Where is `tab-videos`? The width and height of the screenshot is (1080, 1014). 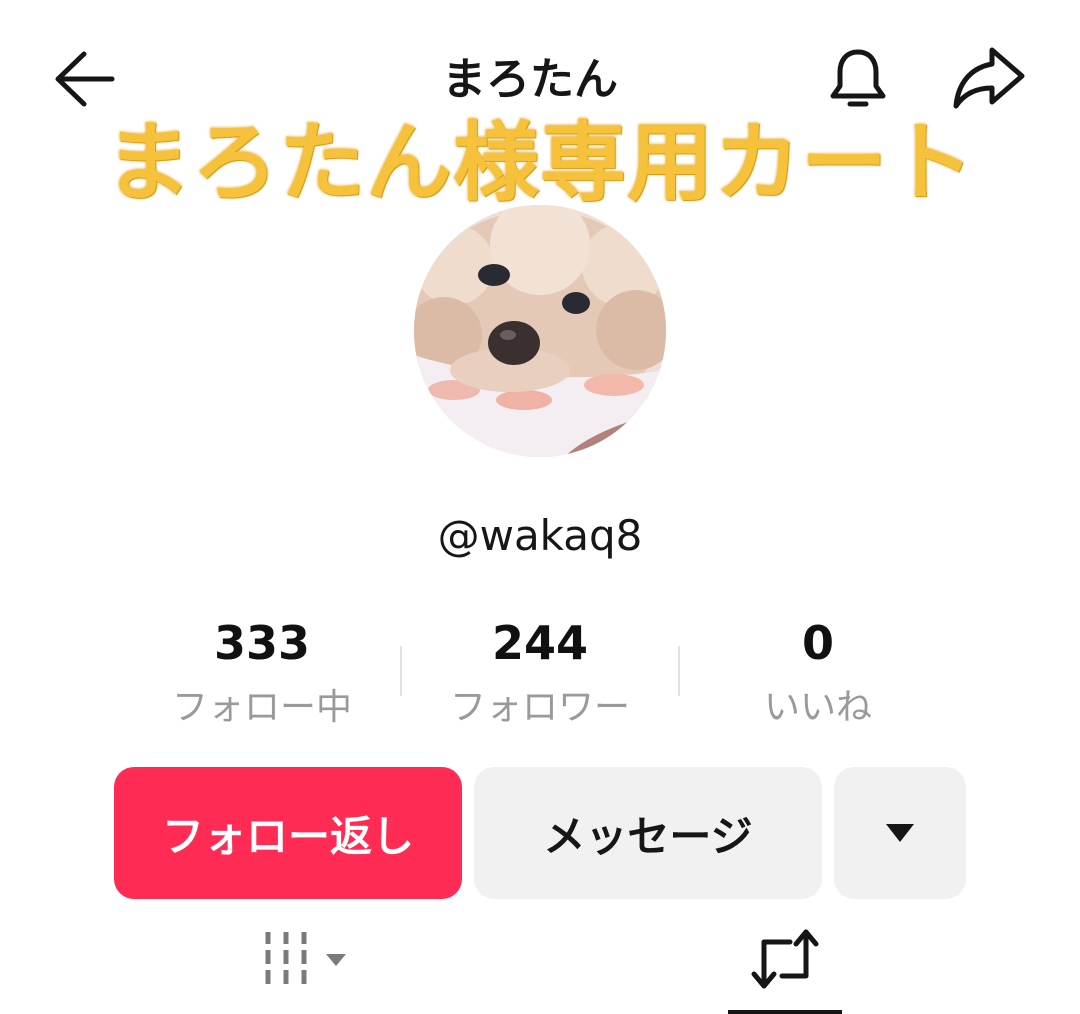
tab-videos is located at coordinates (308, 960).